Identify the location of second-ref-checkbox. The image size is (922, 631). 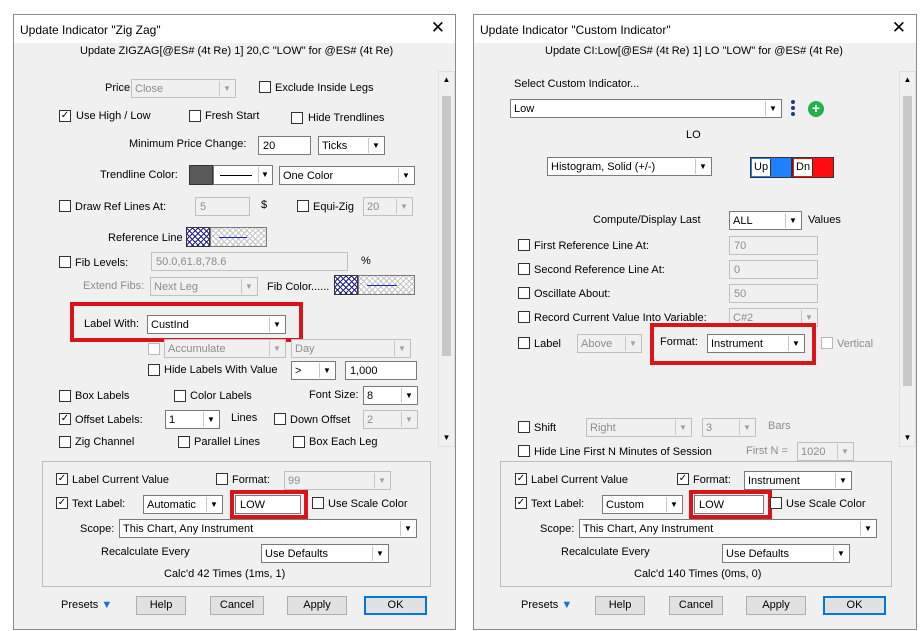
(524, 269).